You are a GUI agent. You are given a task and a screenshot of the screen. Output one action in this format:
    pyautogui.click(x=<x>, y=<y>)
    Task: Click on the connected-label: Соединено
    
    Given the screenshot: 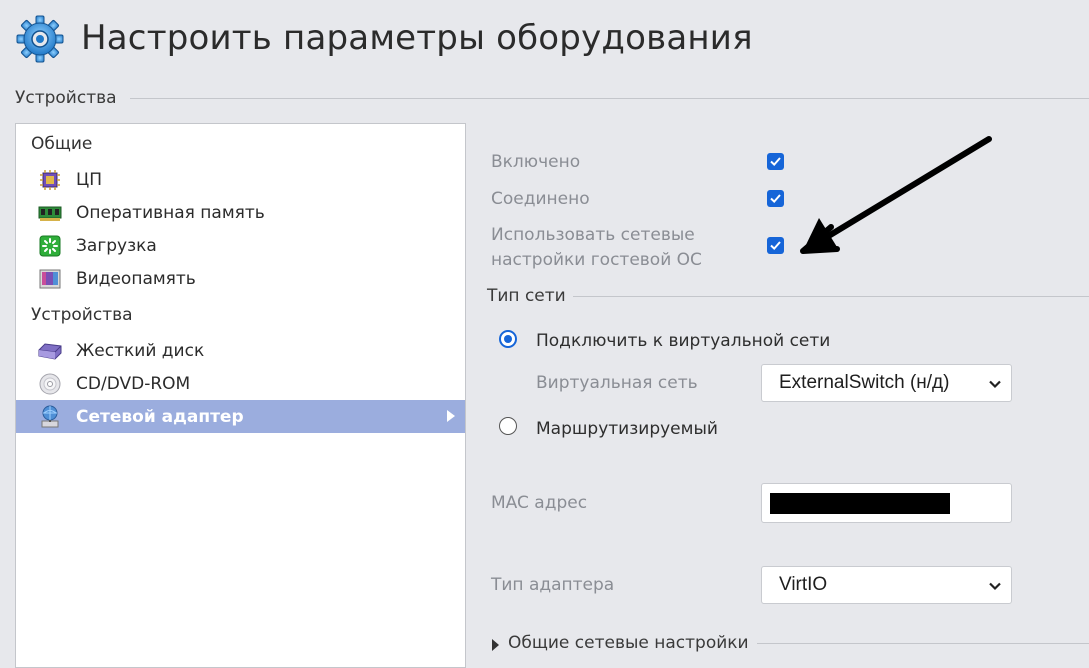 What is the action you would take?
    pyautogui.click(x=540, y=199)
    